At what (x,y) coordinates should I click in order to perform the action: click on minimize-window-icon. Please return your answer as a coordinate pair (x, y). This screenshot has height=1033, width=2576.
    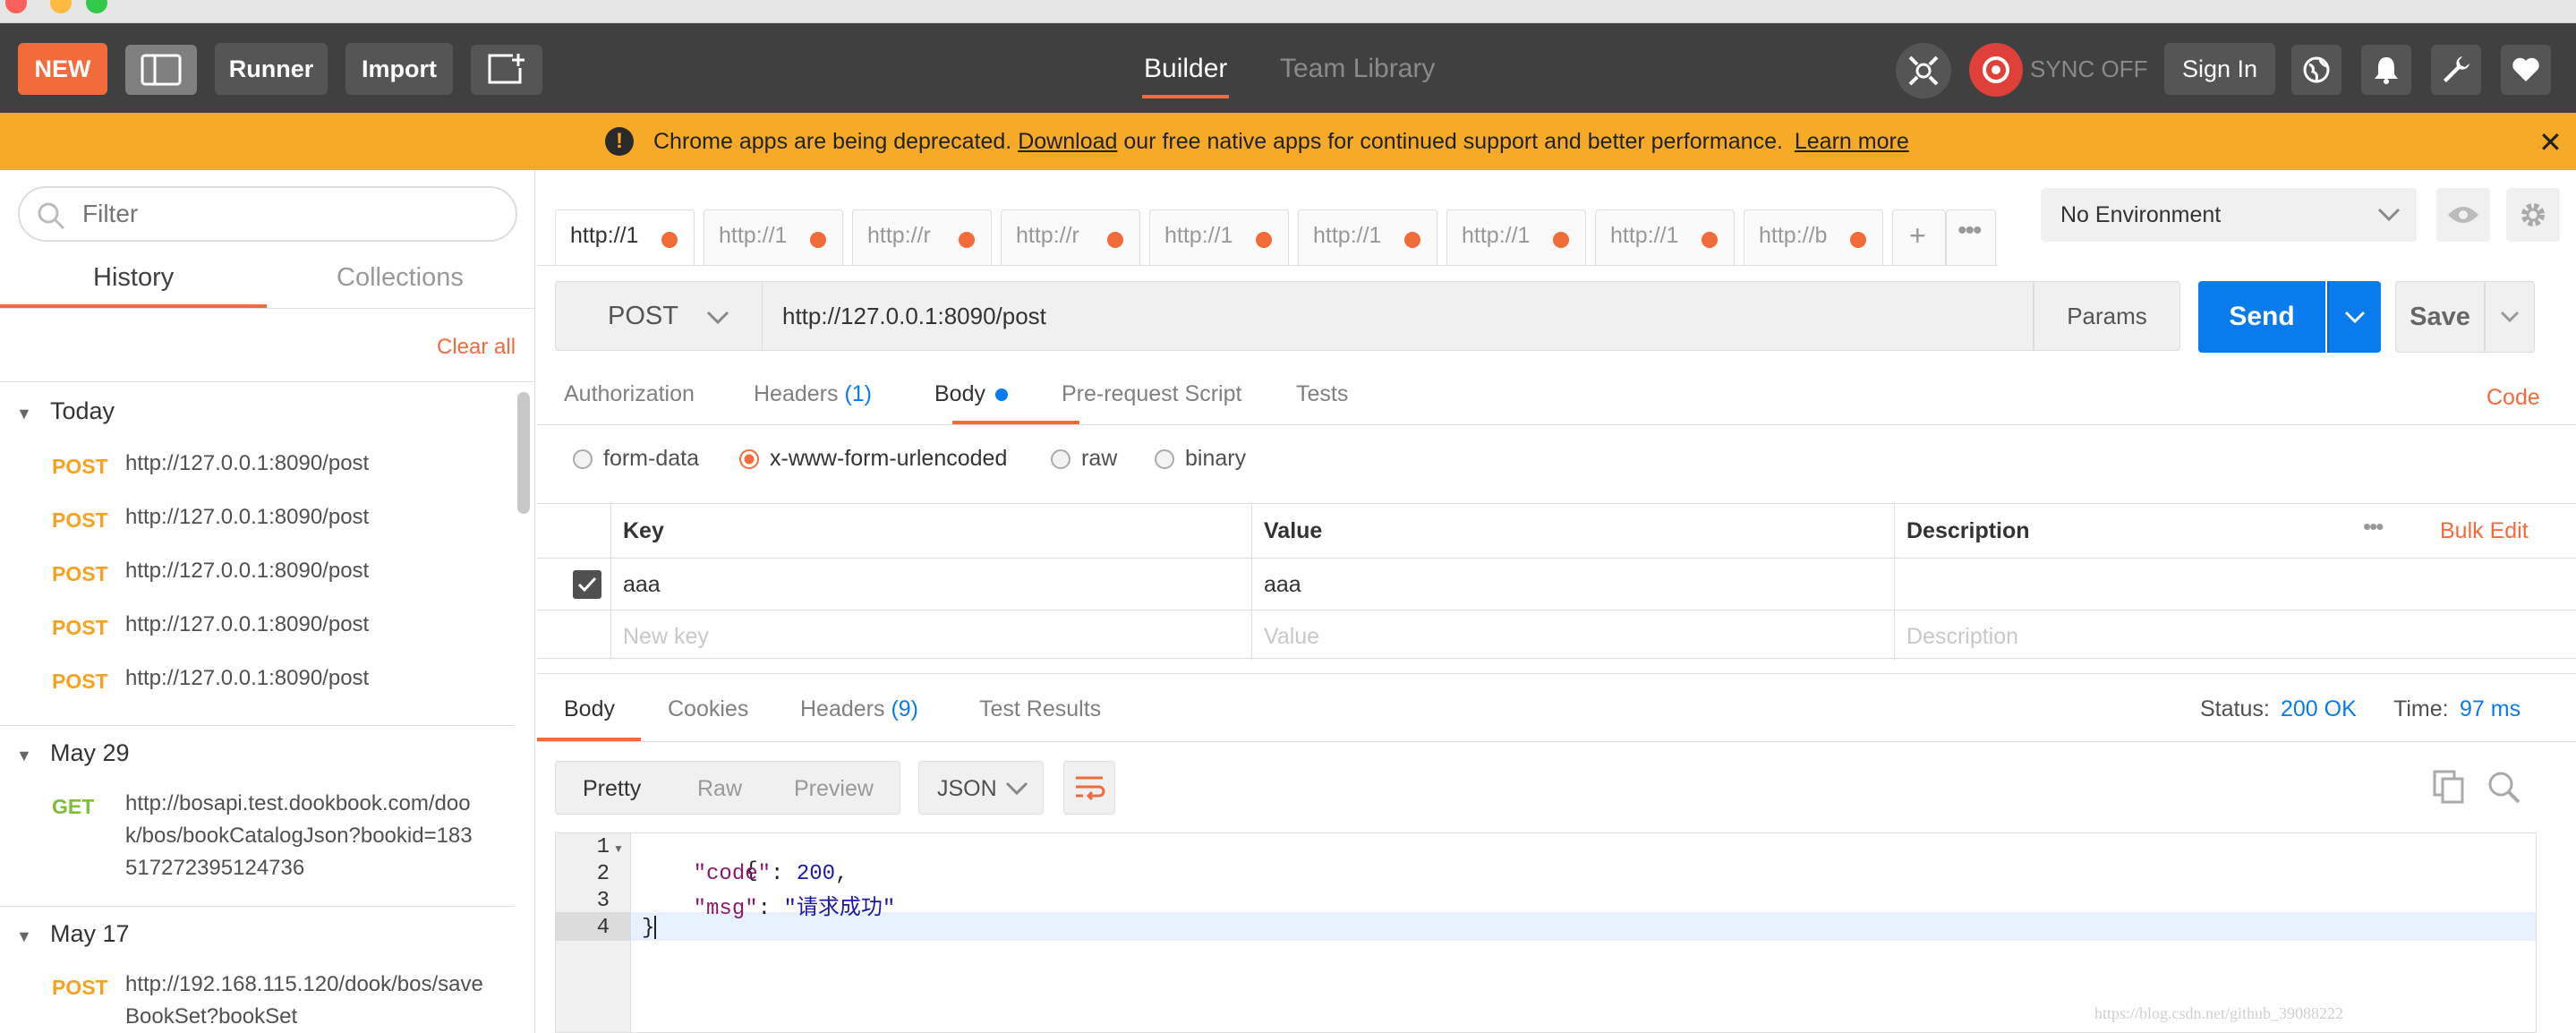
    Looking at the image, I should click on (61, 6).